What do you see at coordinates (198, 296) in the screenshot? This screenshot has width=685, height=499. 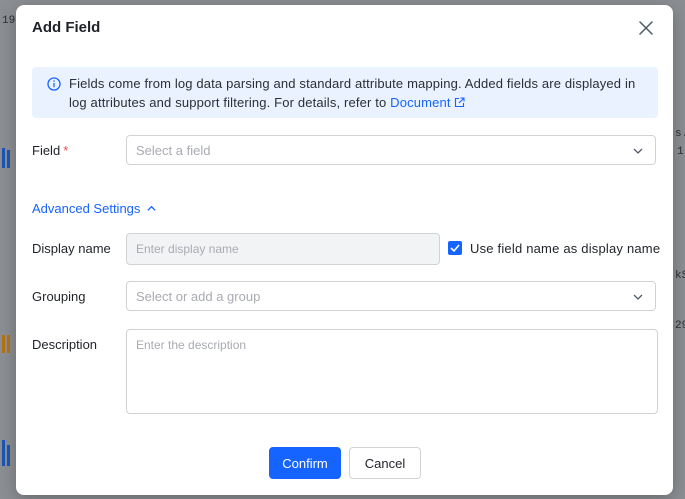 I see `grouping-select-placeholder: Select or add a group` at bounding box center [198, 296].